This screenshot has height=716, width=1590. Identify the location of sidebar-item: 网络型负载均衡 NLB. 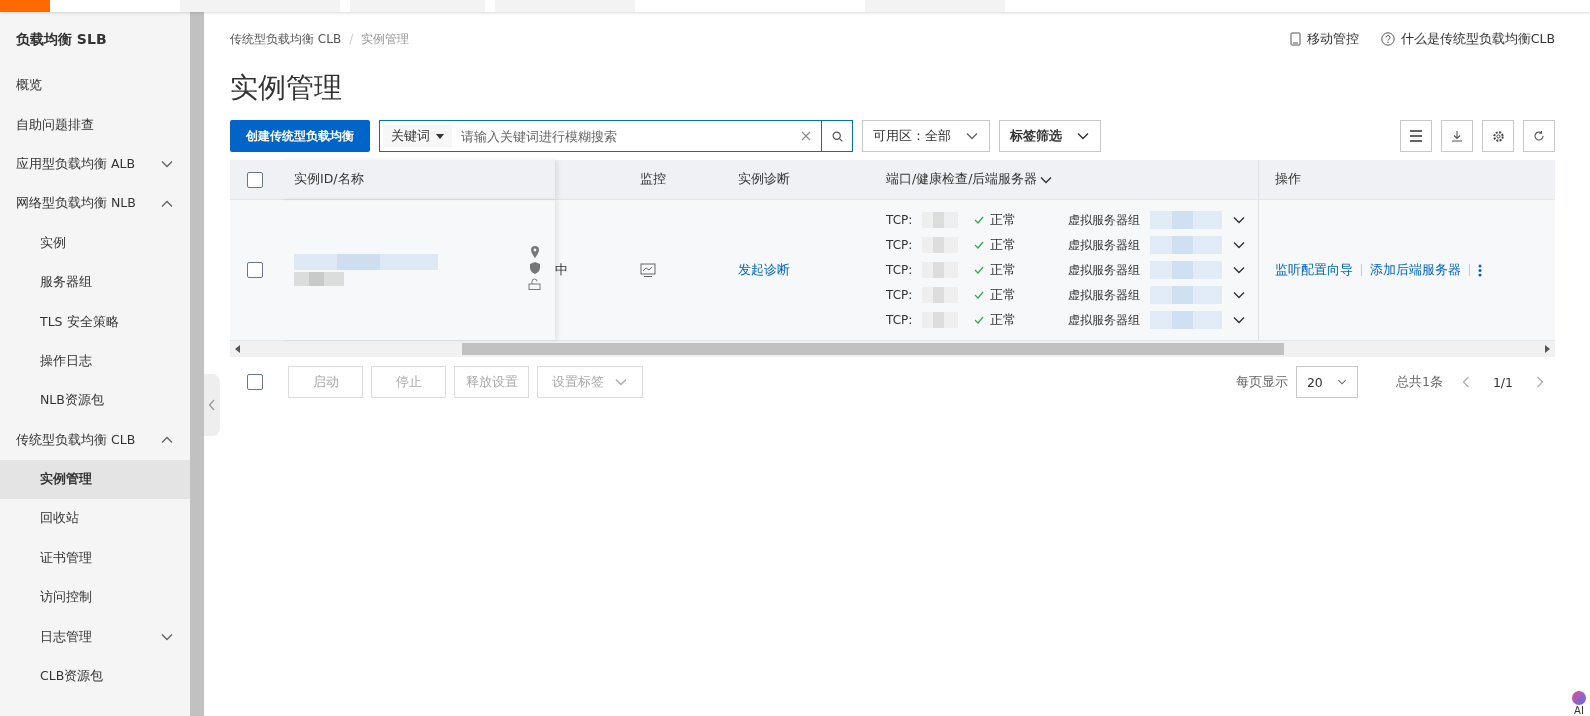
(95, 204).